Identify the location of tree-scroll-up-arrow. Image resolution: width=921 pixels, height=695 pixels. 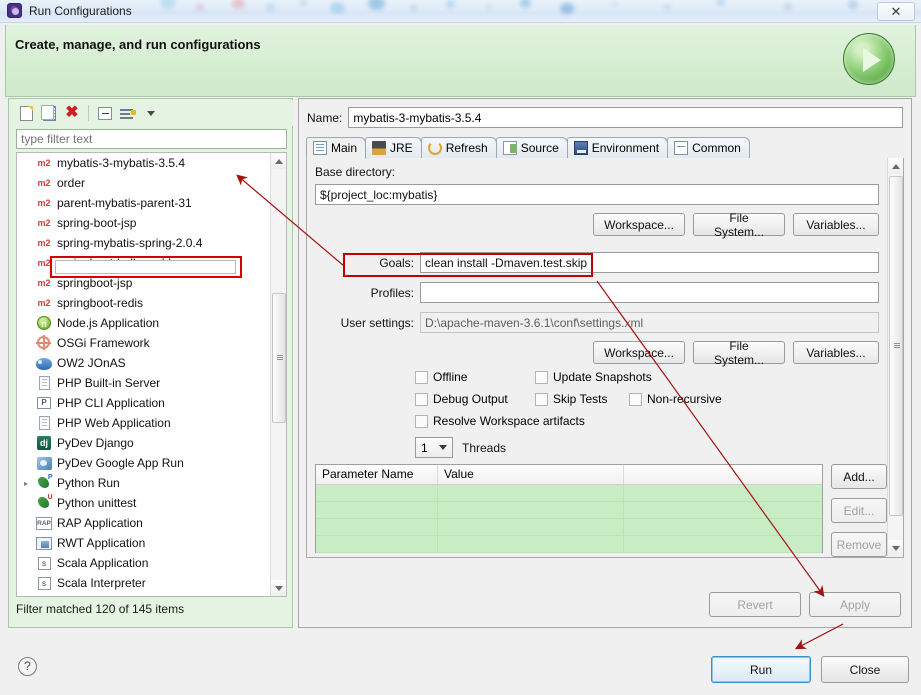
(278, 161).